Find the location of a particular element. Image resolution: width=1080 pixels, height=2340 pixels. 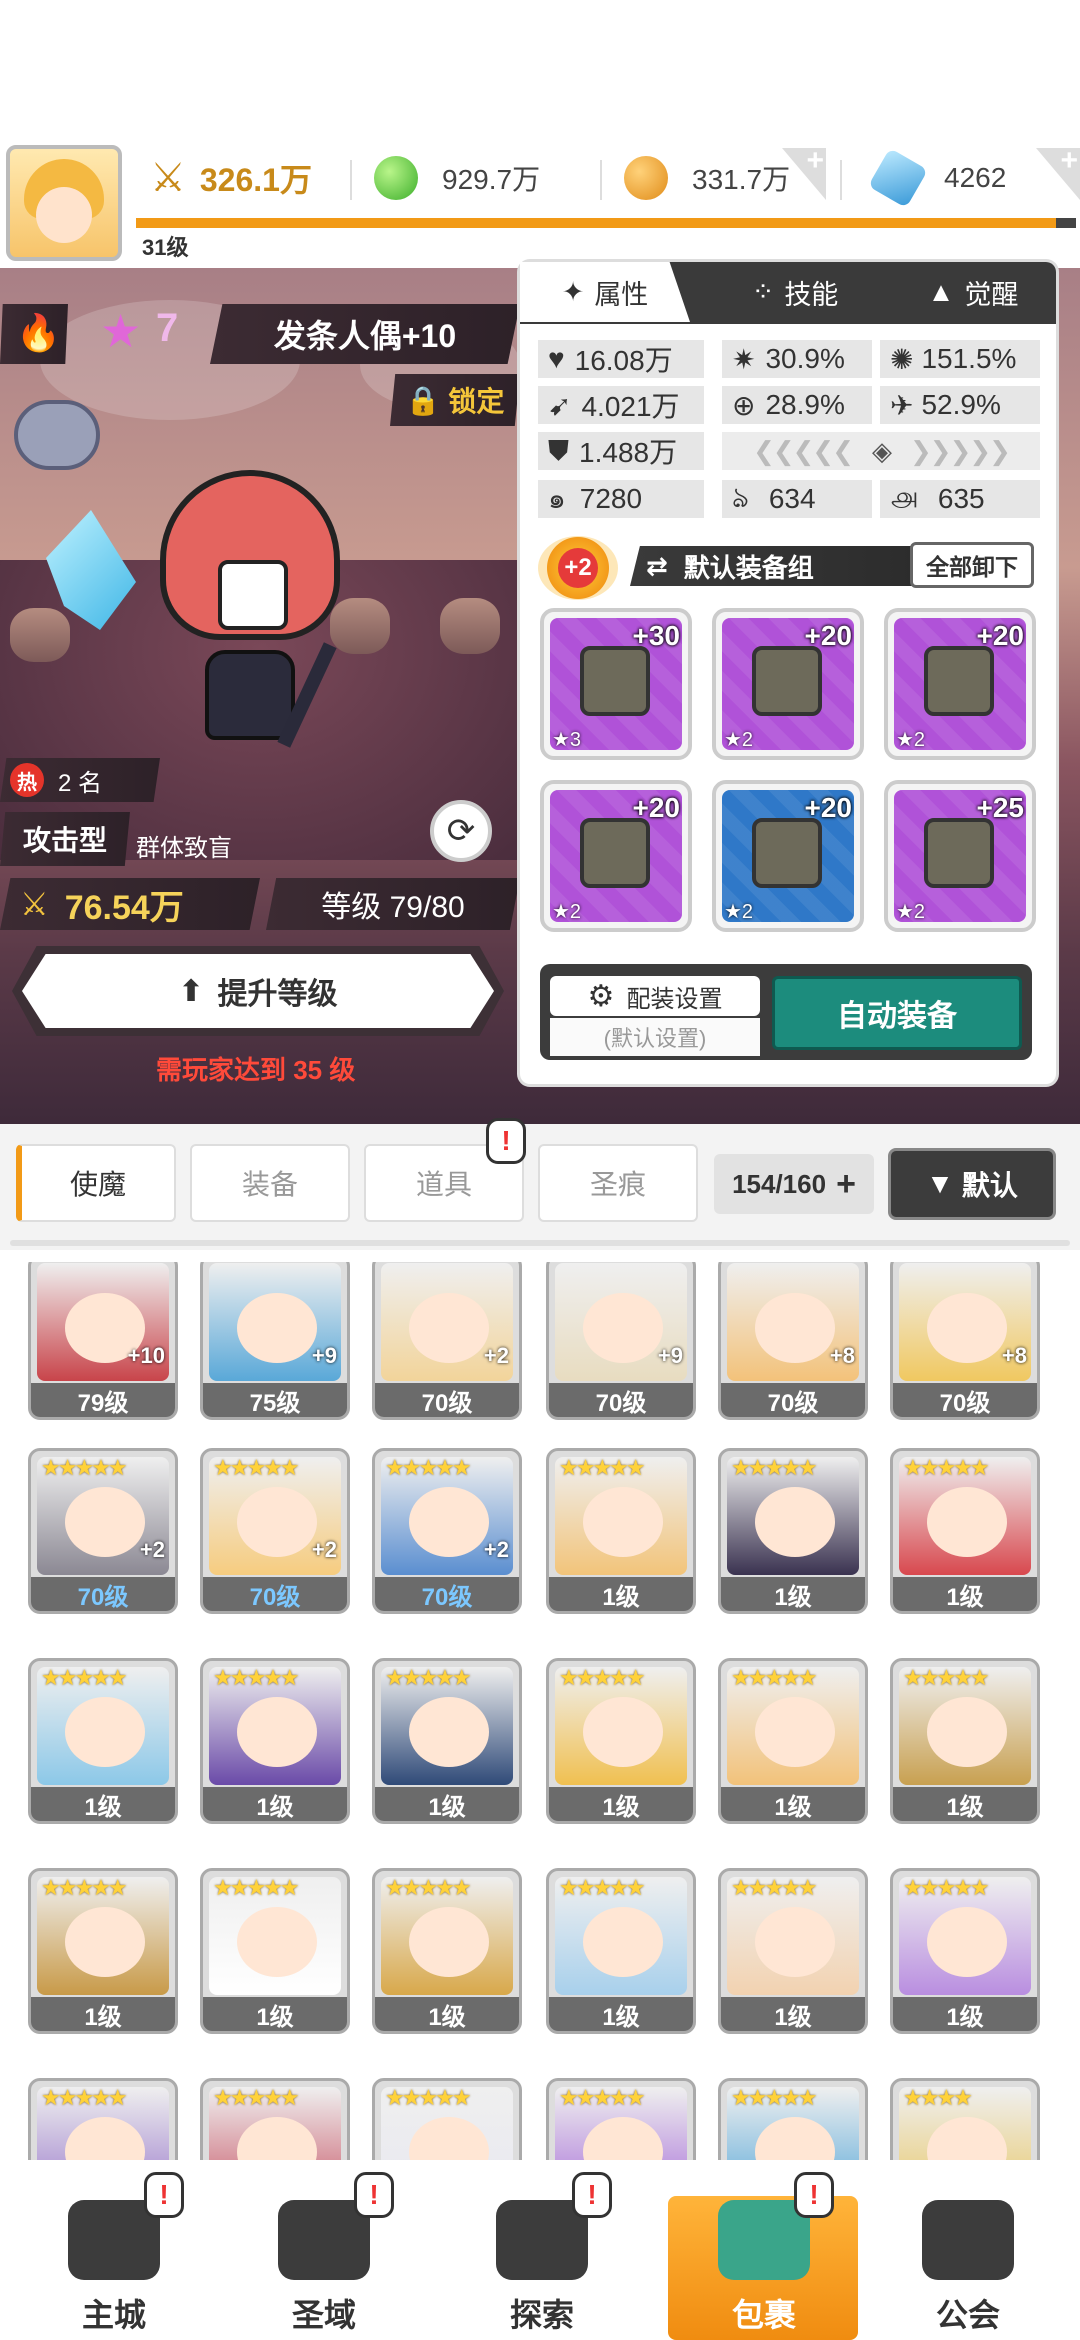

sort-dropdown: ▼ 默认 is located at coordinates (972, 1184).